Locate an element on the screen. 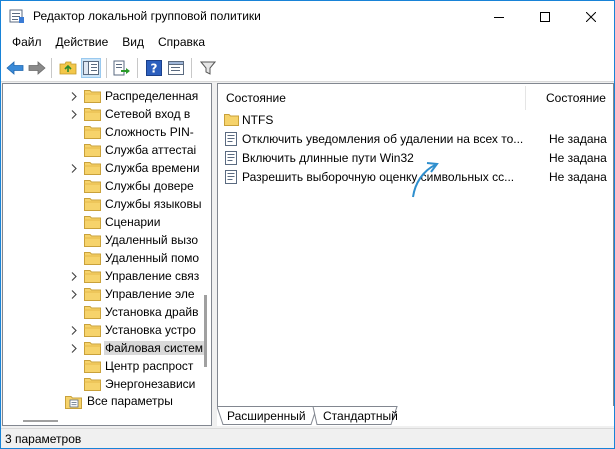 The width and height of the screenshot is (615, 449). tree-item-label: Управление эле is located at coordinates (150, 294).